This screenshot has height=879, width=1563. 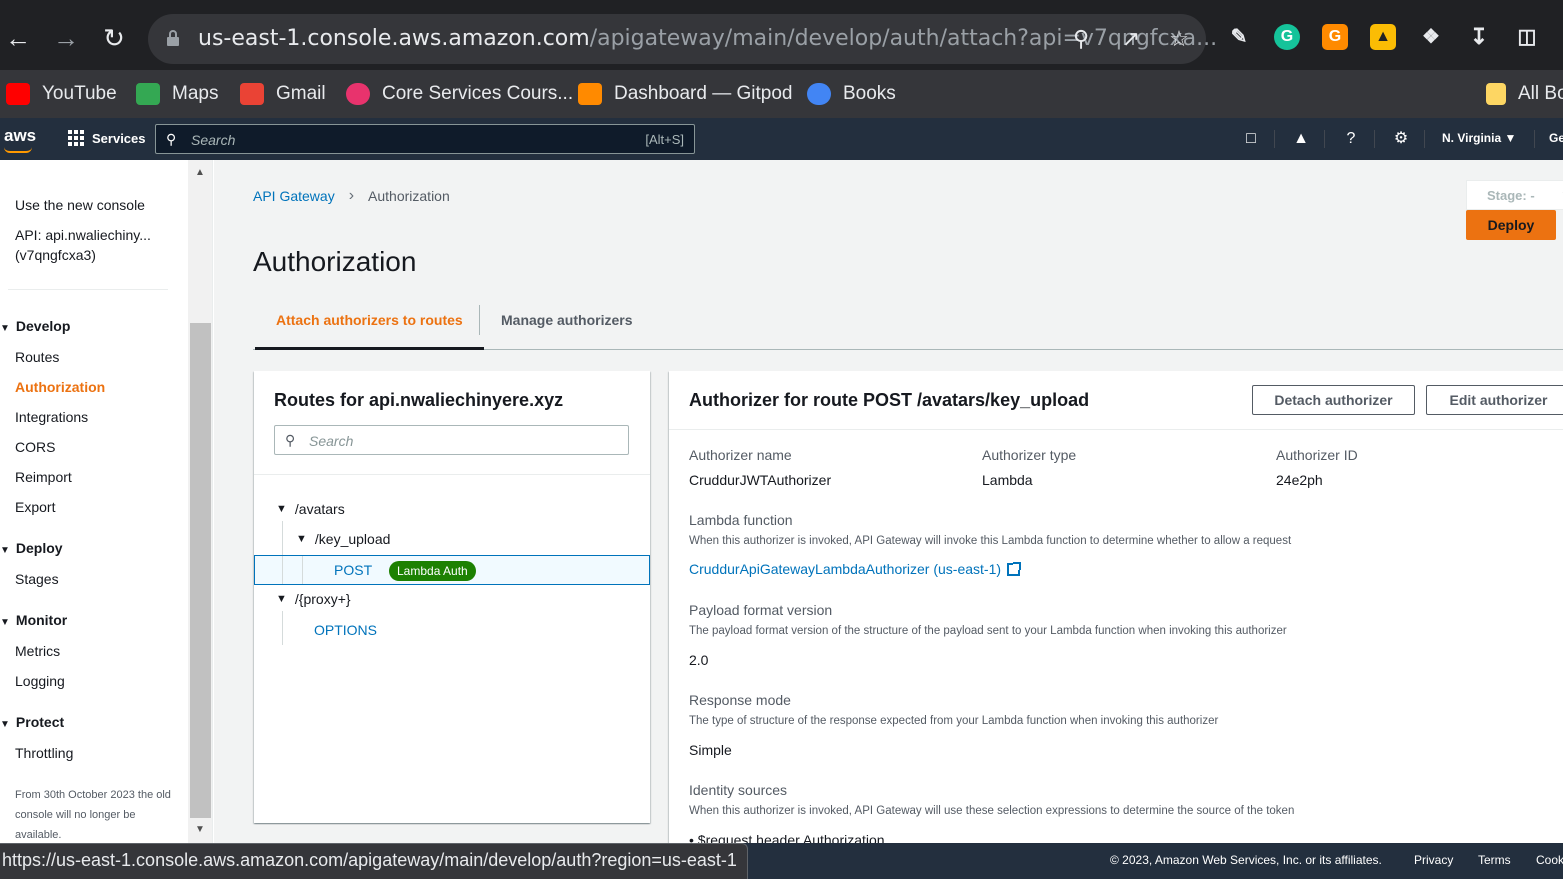 What do you see at coordinates (35, 507) in the screenshot?
I see `sidebar-item-export: Export` at bounding box center [35, 507].